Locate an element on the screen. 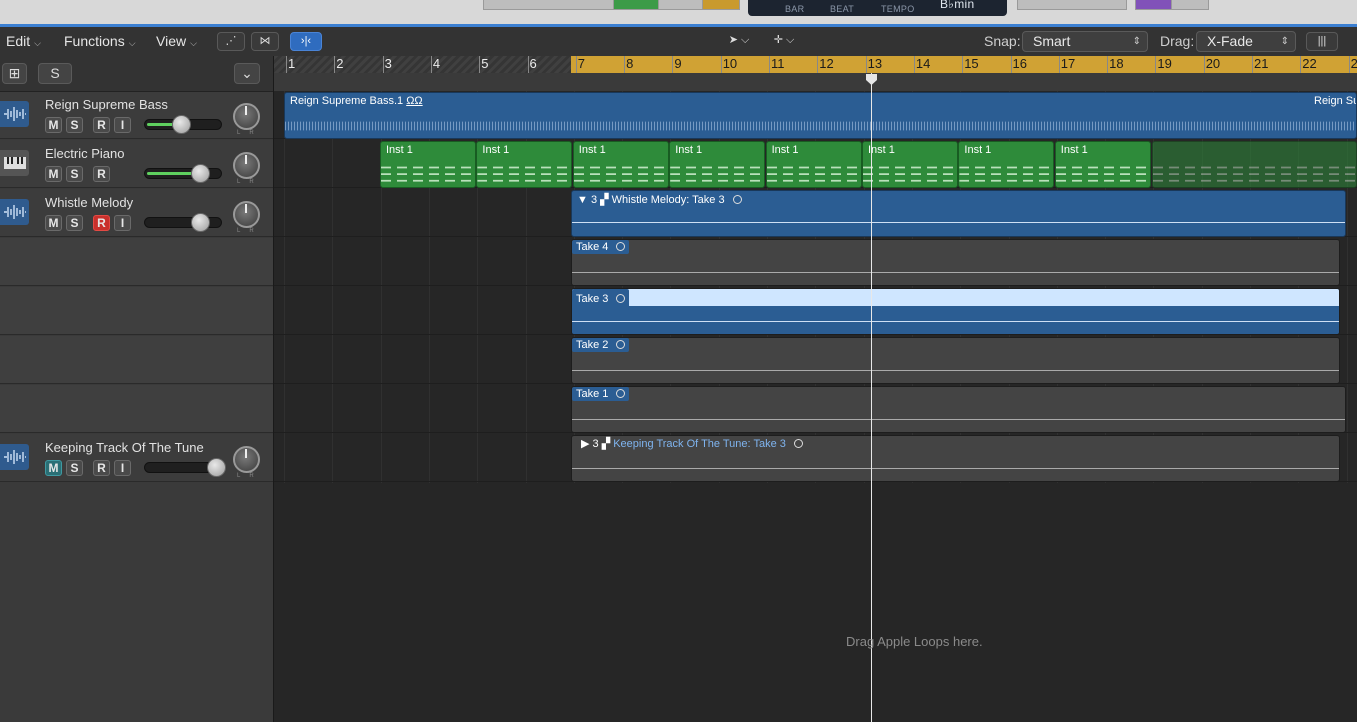  playhead is located at coordinates (871, 397).